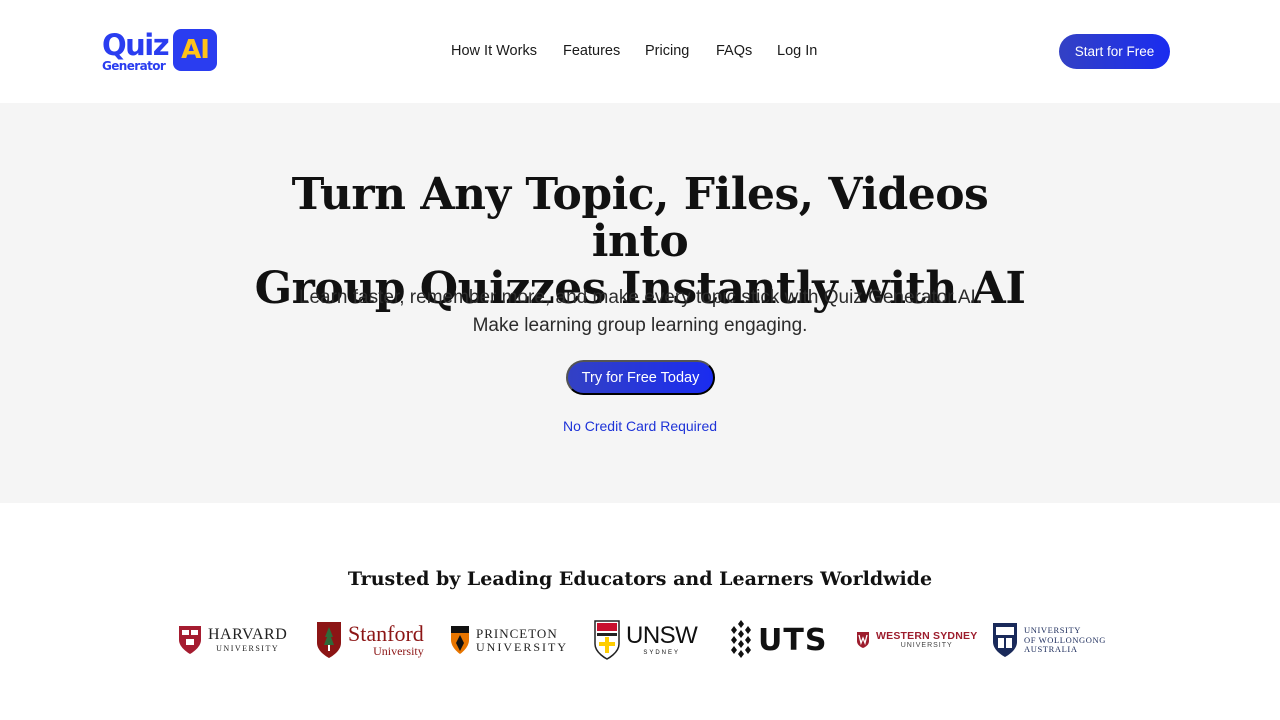  I want to click on stanford-name: Stanford, so click(386, 633).